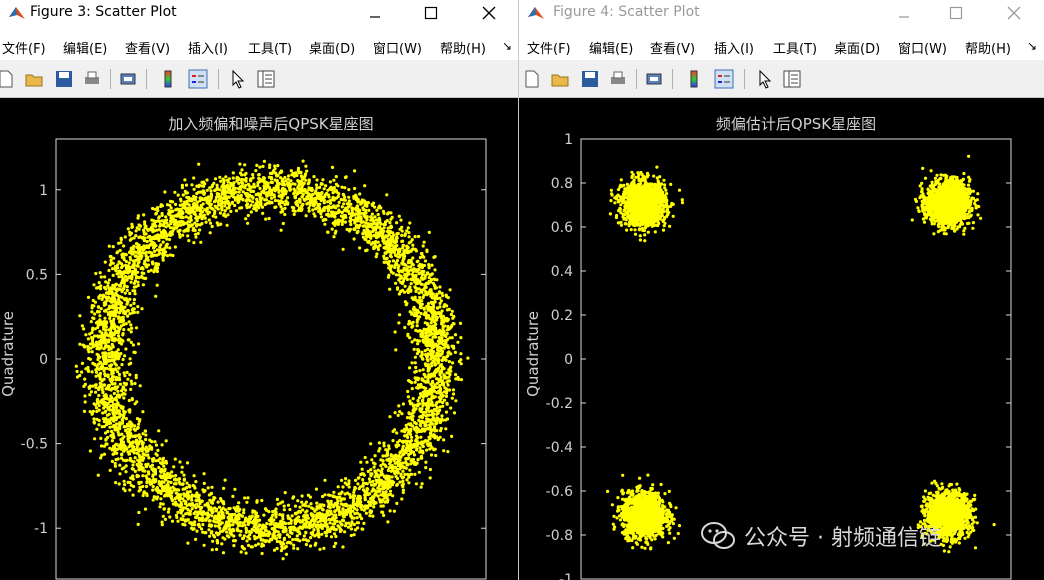 This screenshot has width=1044, height=580. I want to click on legend-icon, so click(198, 79).